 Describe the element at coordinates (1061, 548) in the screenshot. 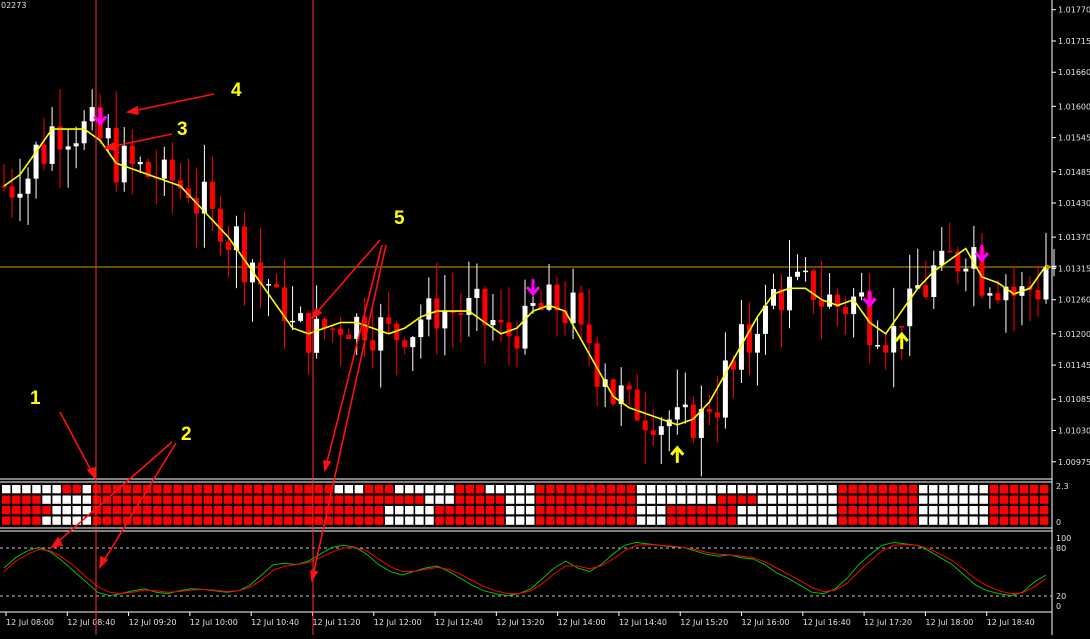

I see `osc-axis-80: 80` at that location.